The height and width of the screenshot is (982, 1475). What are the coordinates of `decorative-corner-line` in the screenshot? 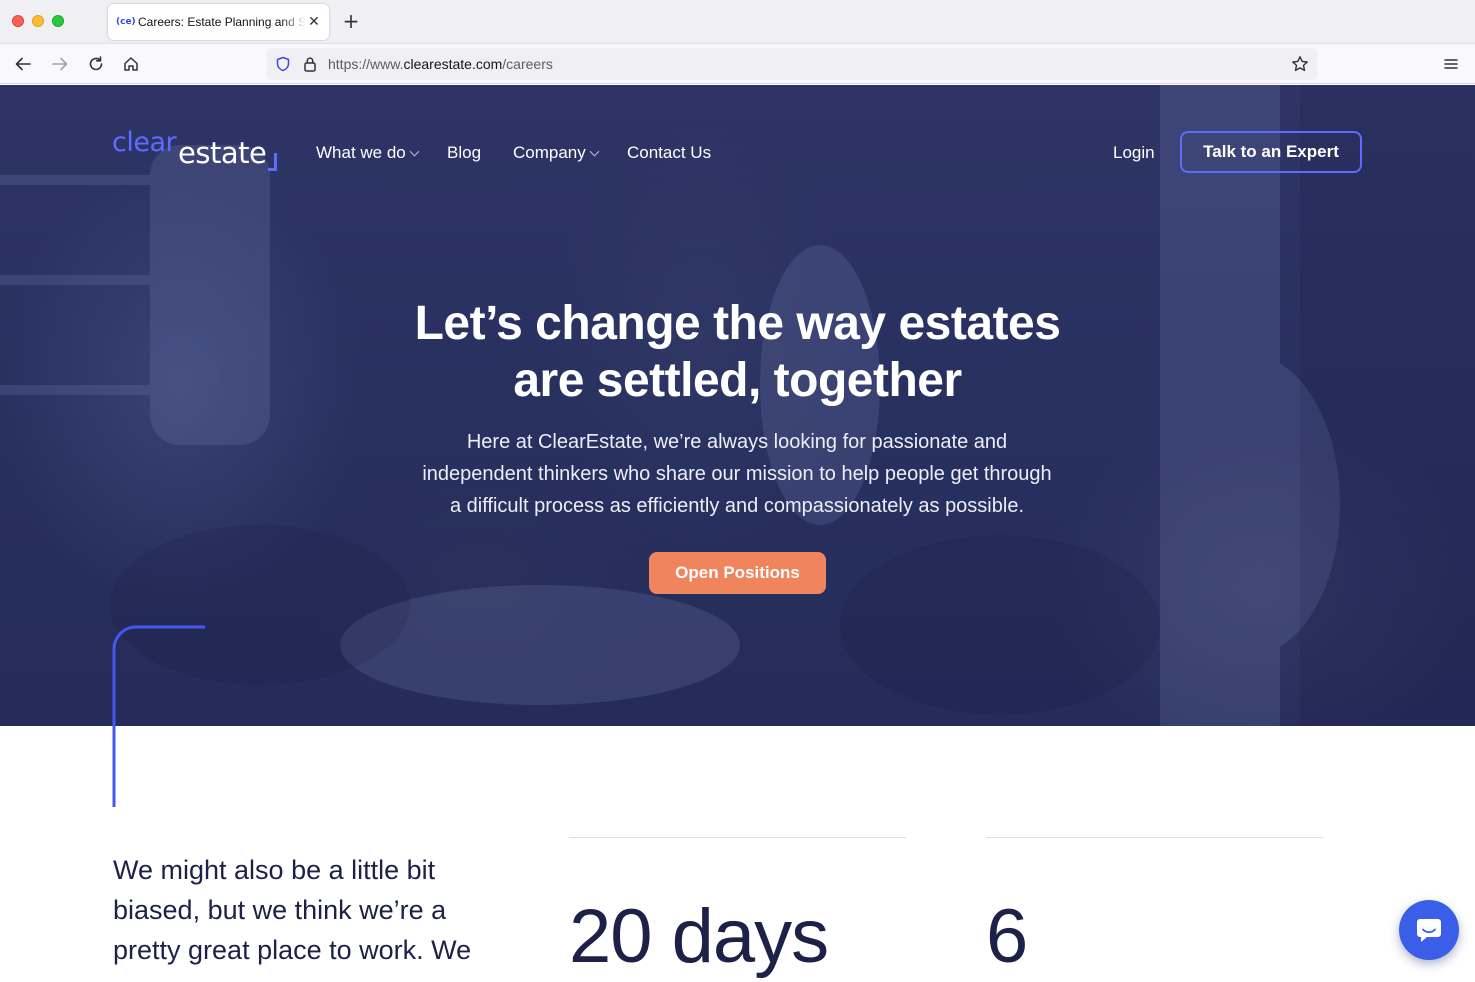 It's located at (158, 716).